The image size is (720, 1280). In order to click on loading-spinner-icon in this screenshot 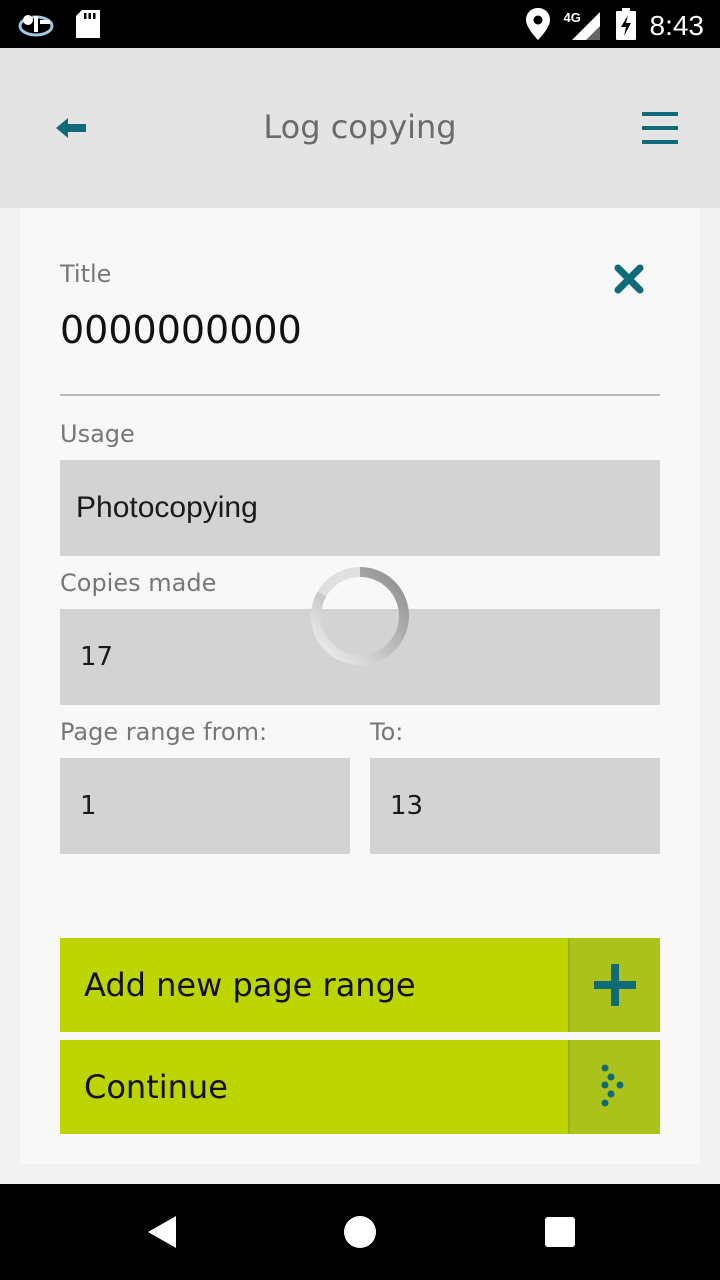, I will do `click(360, 616)`.